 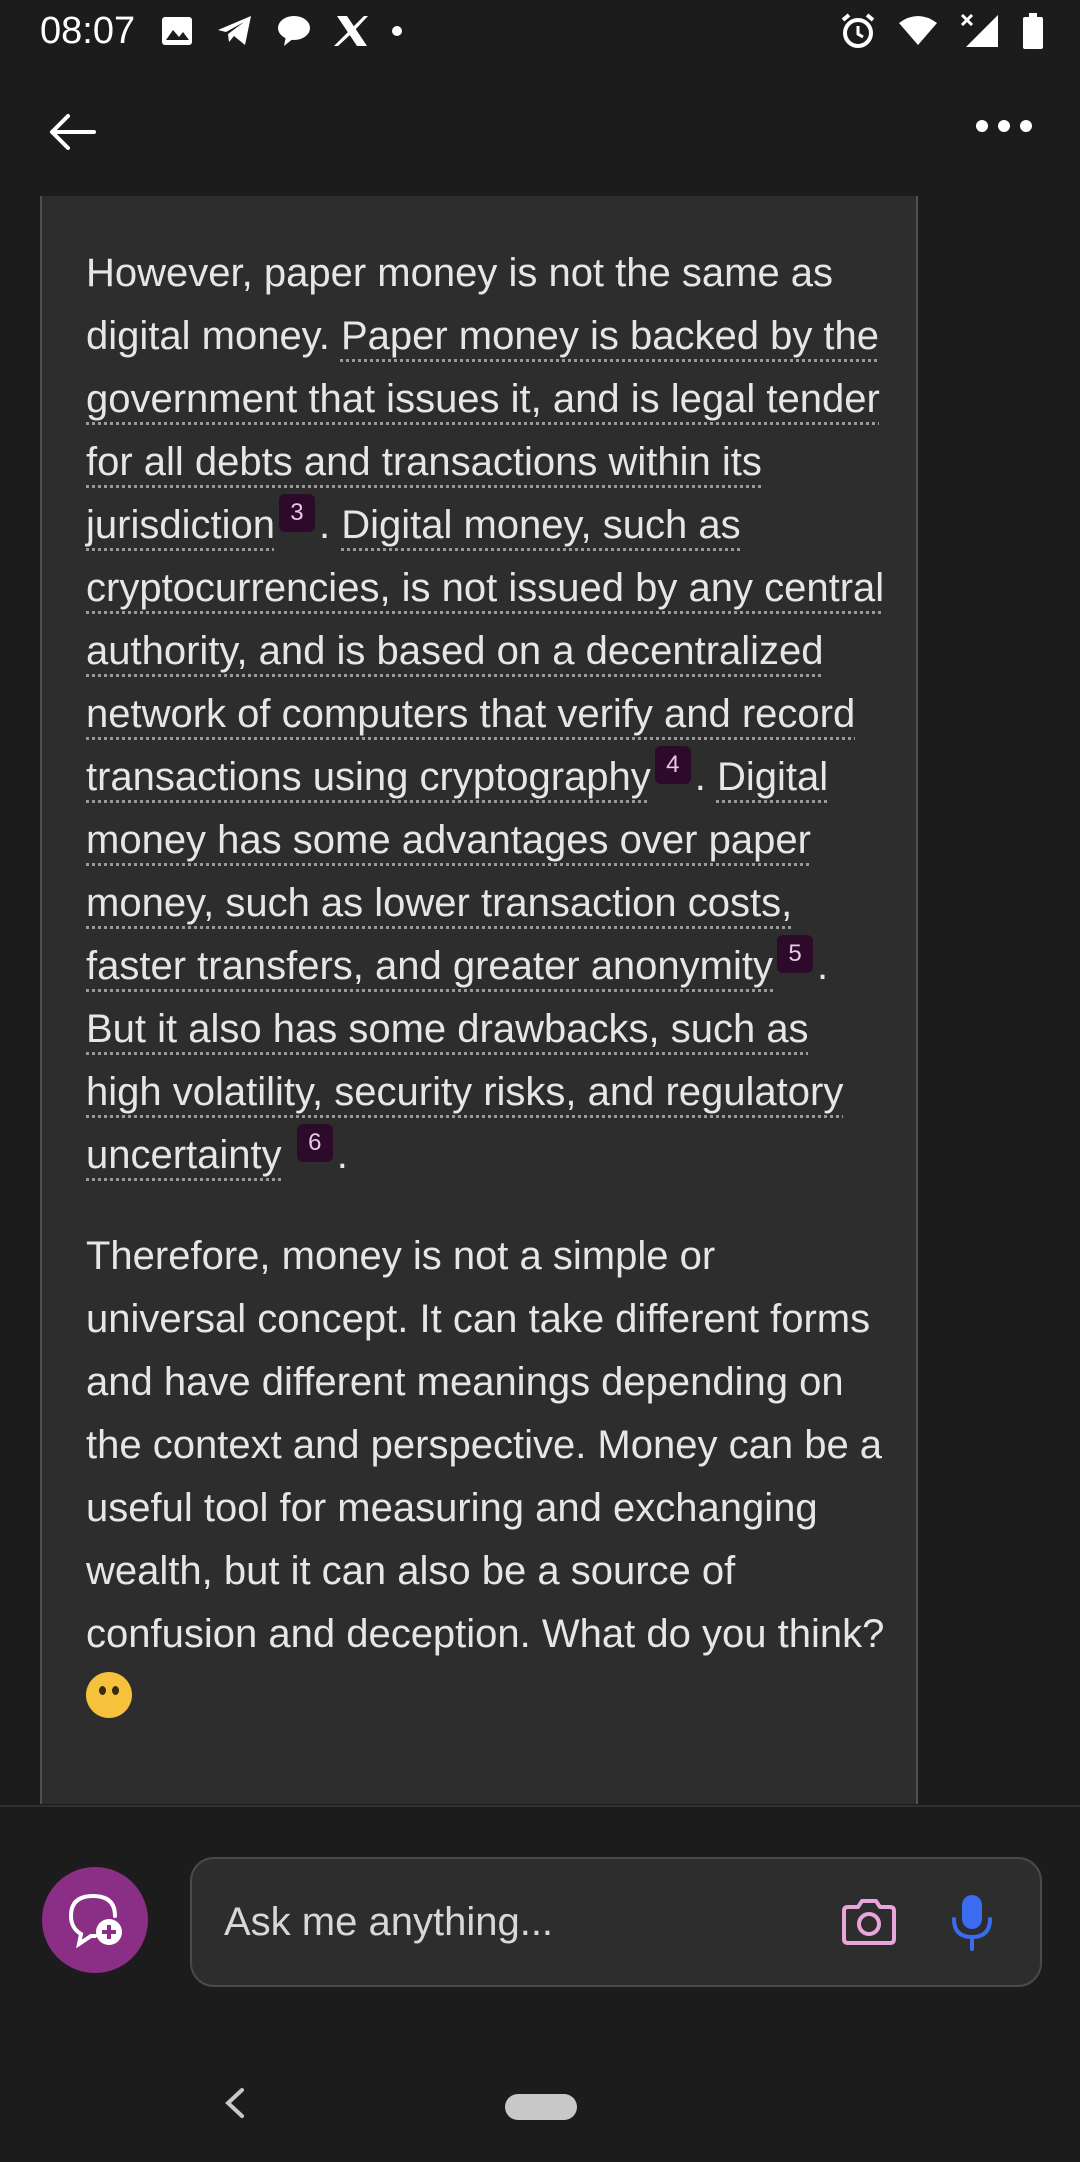 I want to click on citation-badge: 4, so click(x=672, y=765).